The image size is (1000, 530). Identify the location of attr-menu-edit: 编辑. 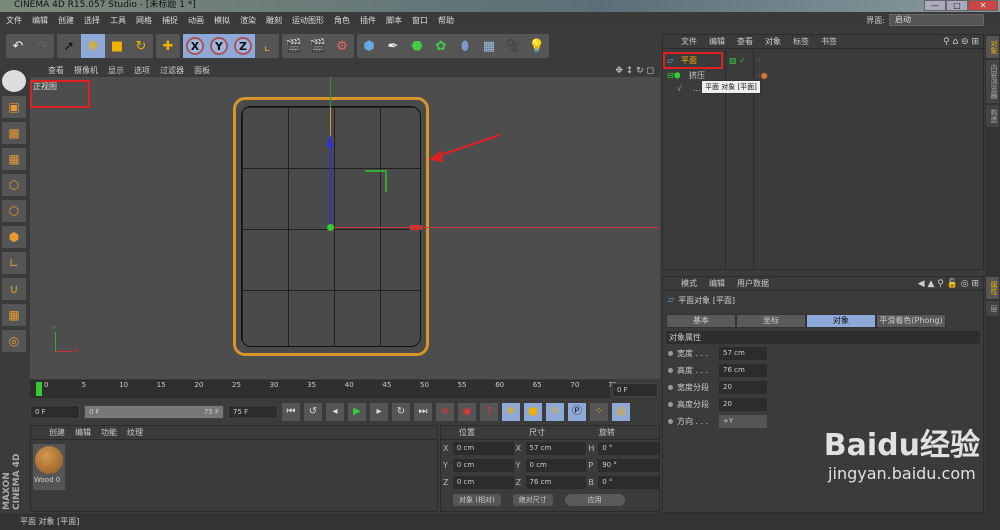
(717, 283).